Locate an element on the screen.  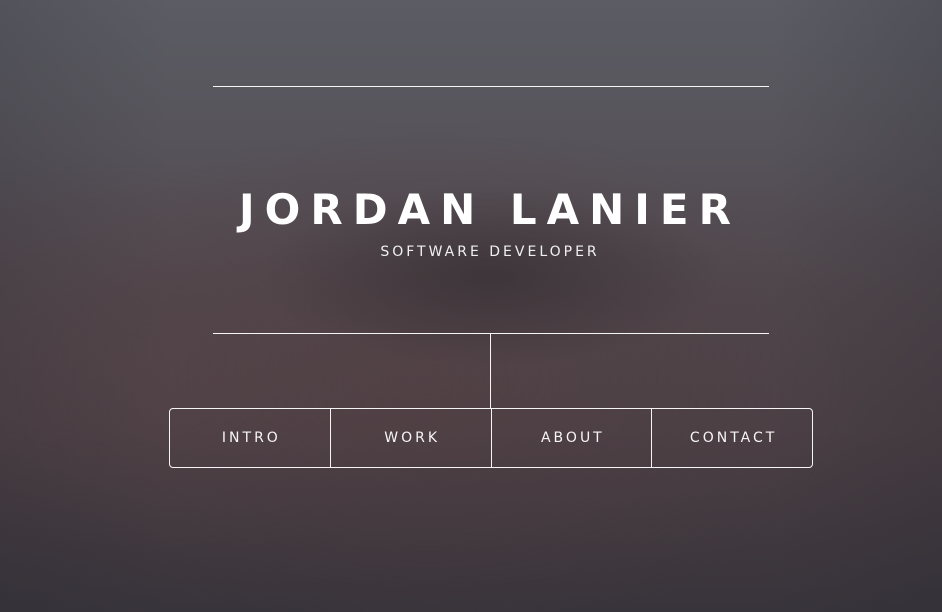
bottom-divider is located at coordinates (491, 333).